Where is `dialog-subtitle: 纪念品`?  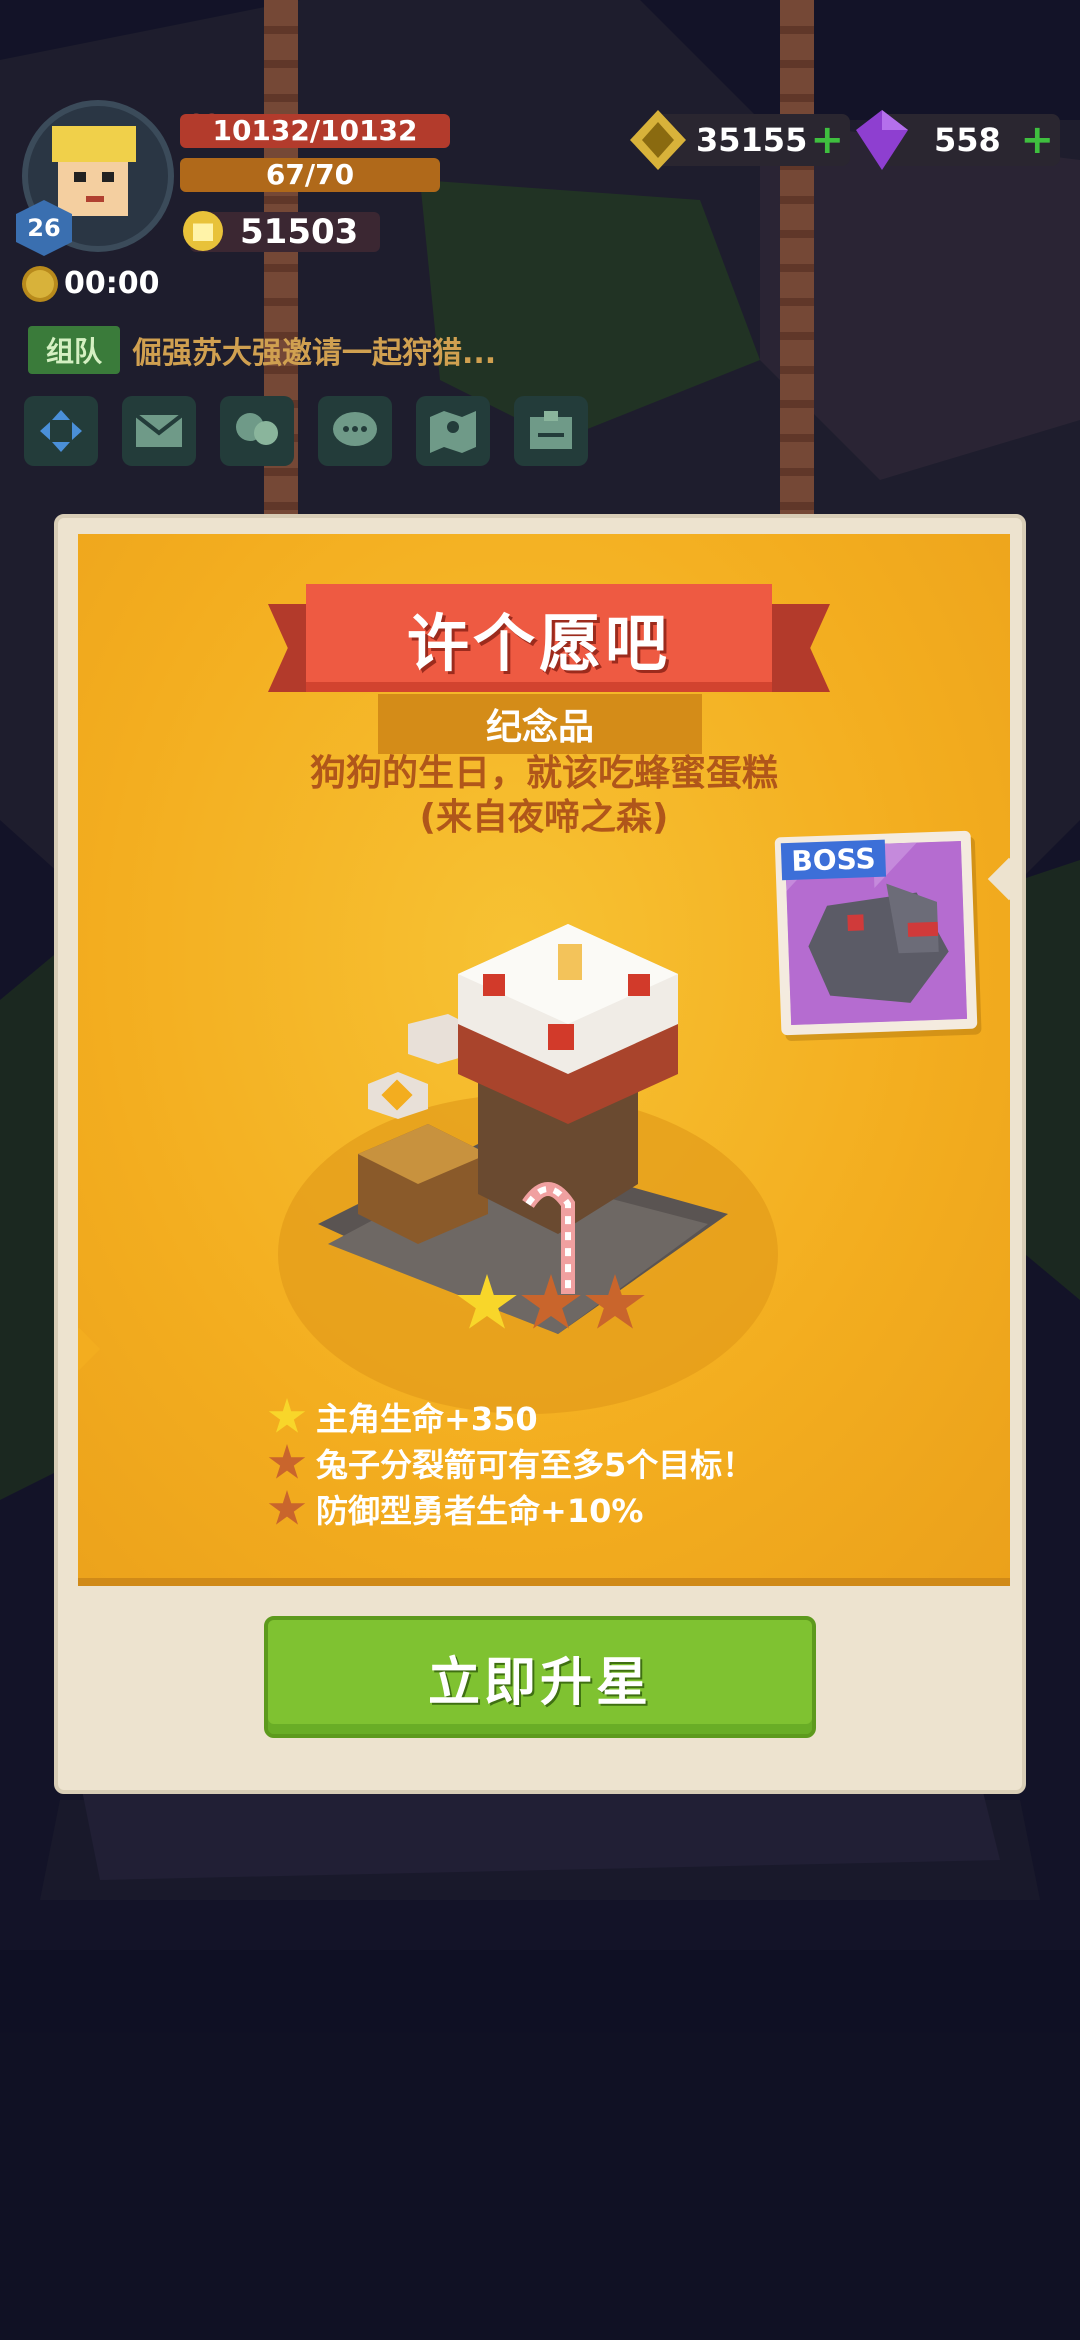
dialog-subtitle: 纪念品 is located at coordinates (539, 727).